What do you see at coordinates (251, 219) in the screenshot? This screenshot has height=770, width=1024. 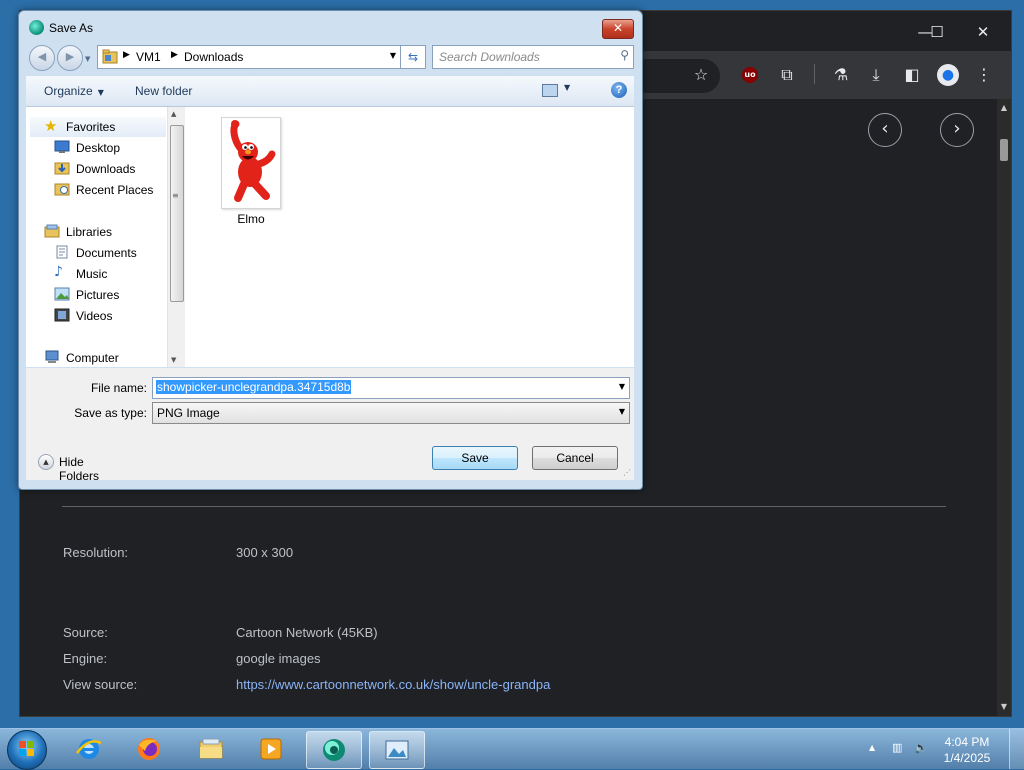 I see `file-name-label: Elmo` at bounding box center [251, 219].